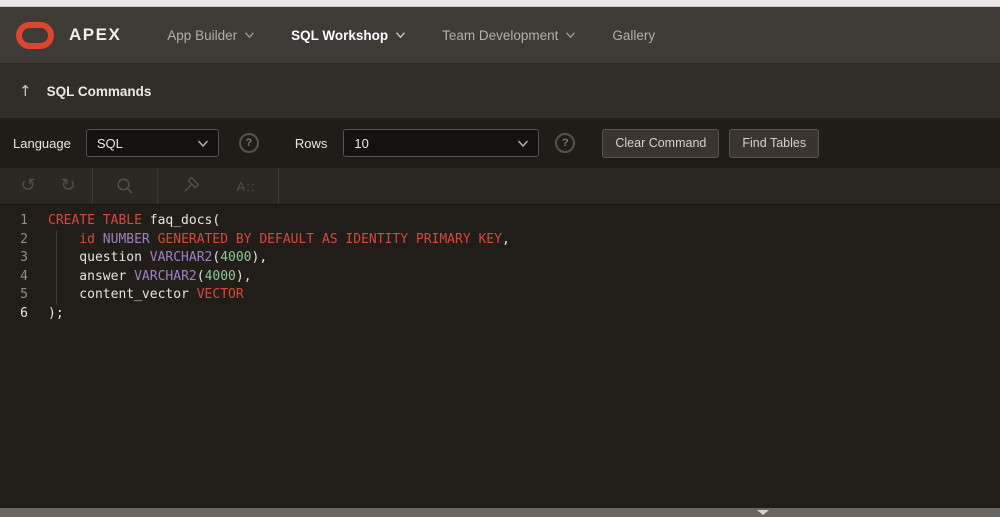  I want to click on code-line: 3 question VARCHAR2(4000),, so click(500, 258).